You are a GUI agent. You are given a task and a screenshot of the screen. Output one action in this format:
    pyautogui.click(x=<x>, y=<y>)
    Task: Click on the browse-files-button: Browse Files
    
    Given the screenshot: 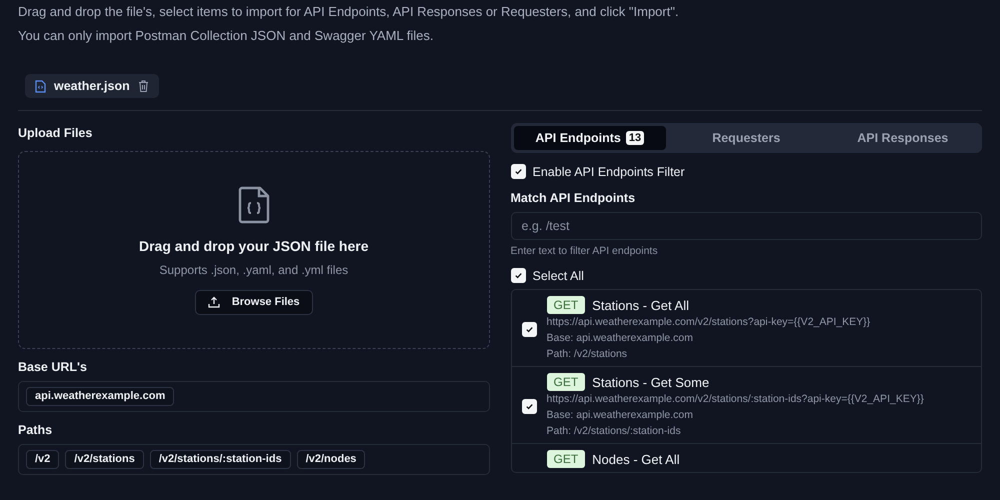 What is the action you would take?
    pyautogui.click(x=253, y=302)
    